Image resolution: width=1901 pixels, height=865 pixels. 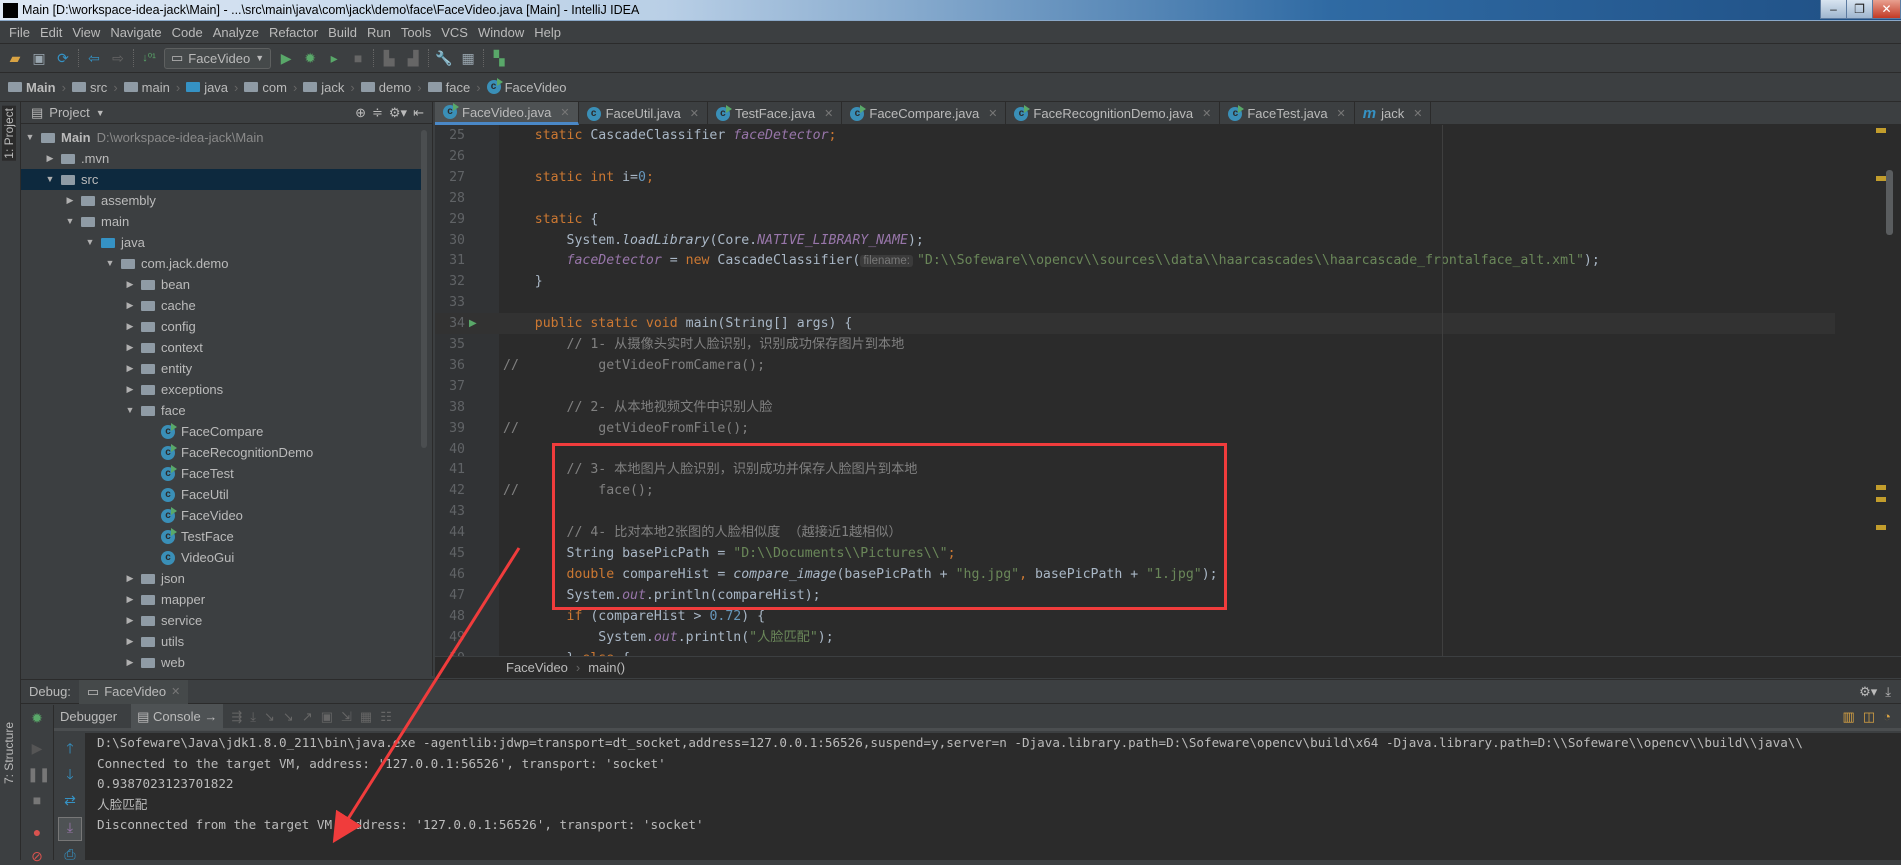 What do you see at coordinates (236, 32) in the screenshot?
I see `menu-analyze: Analyze` at bounding box center [236, 32].